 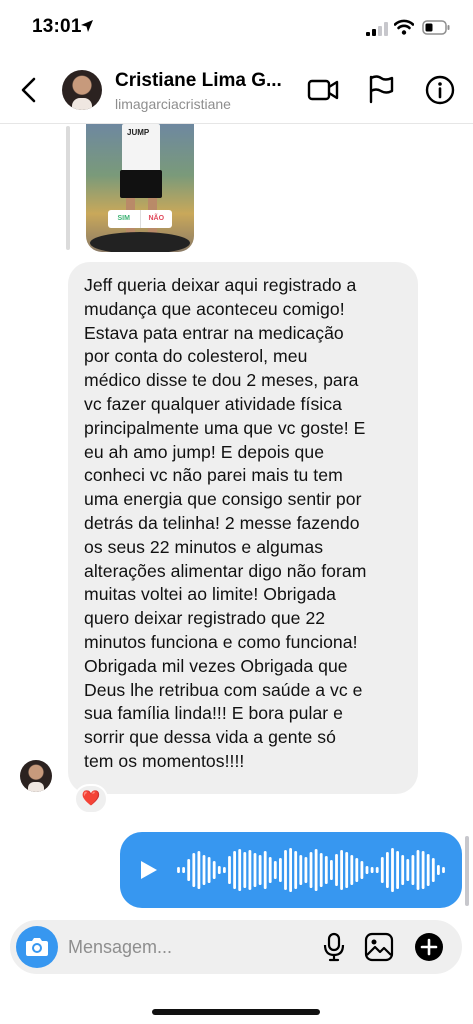 I want to click on contact-username: limagarciacristiane, so click(x=173, y=104).